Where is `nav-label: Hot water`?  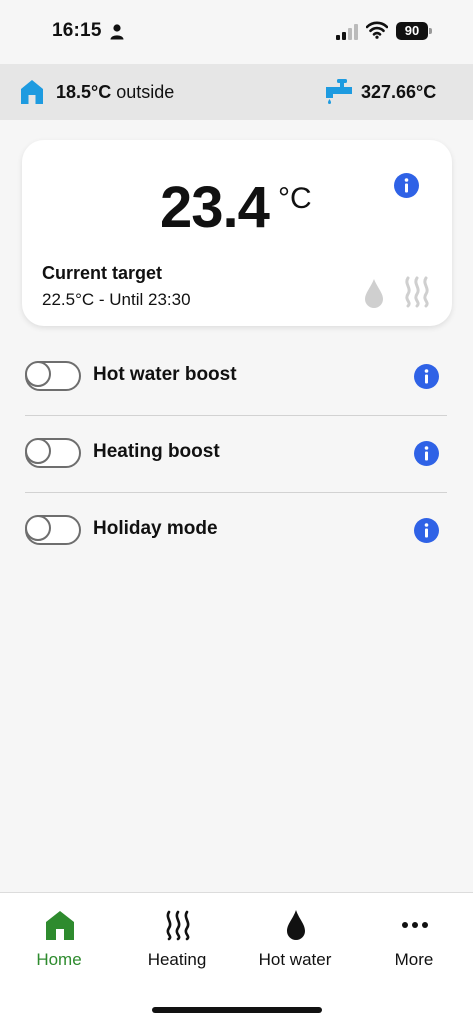 nav-label: Hot water is located at coordinates (295, 959).